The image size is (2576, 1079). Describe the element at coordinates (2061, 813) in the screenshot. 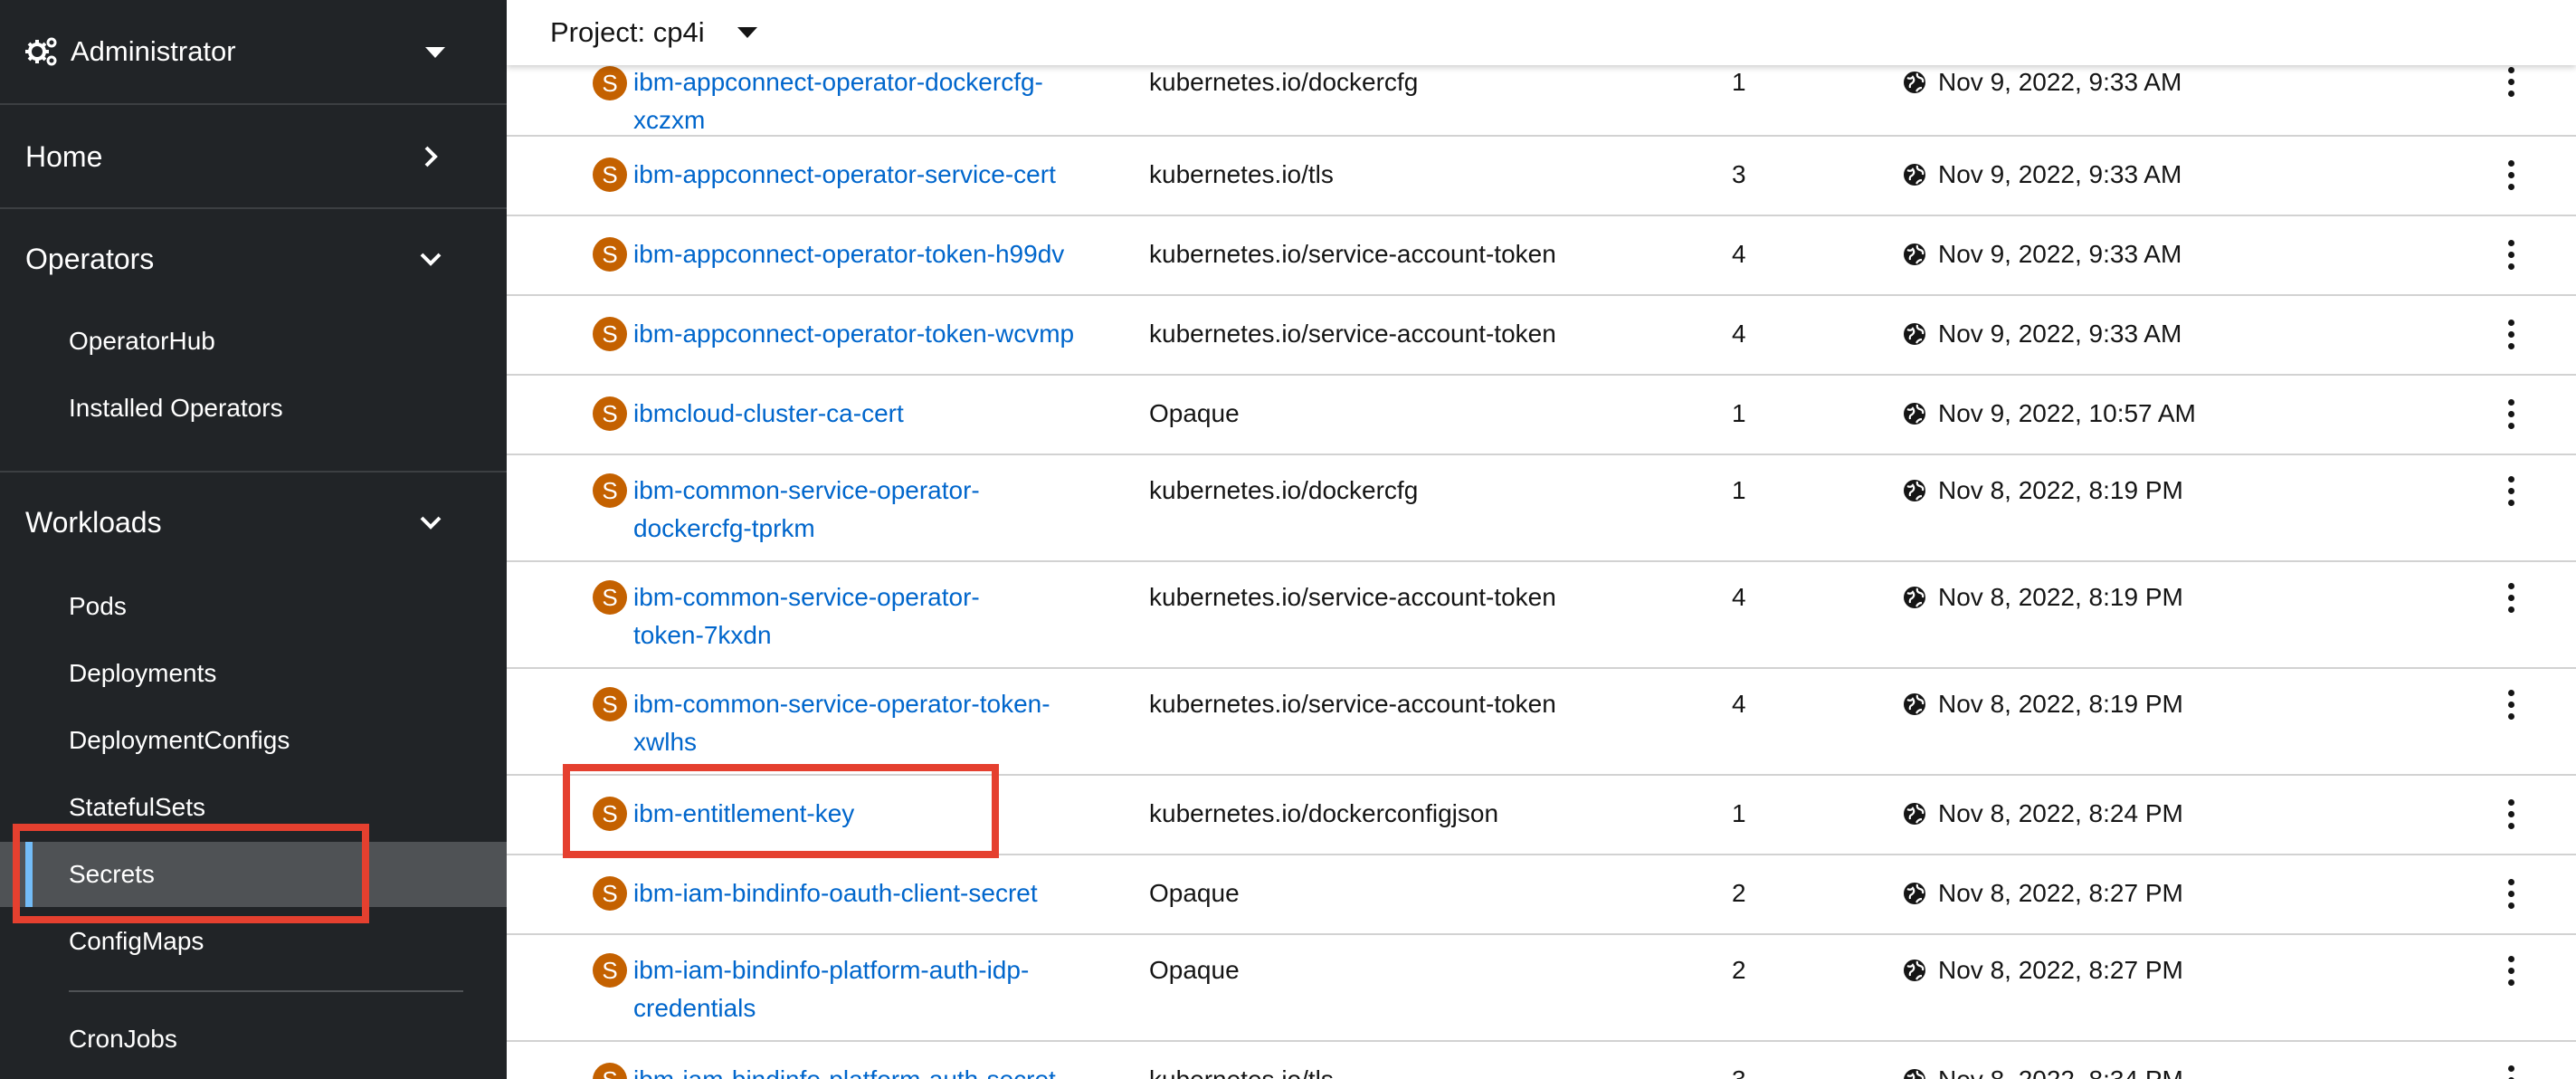

I see `created-text: Nov 8, 2022, 8:24 PM` at that location.